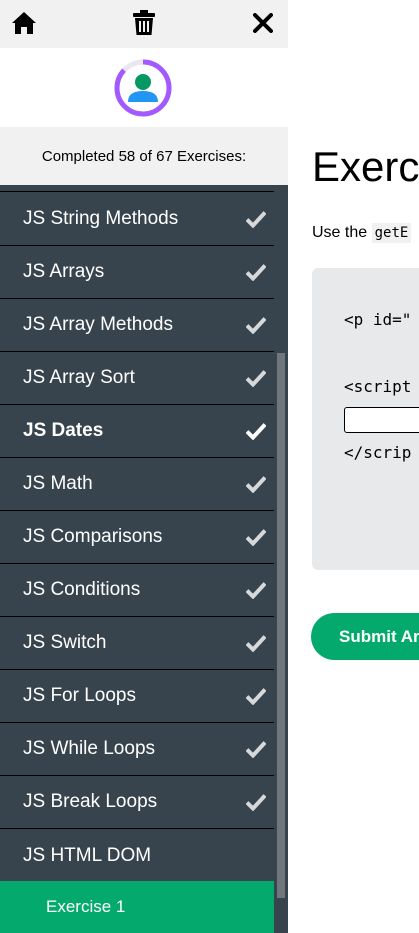  I want to click on list-item-label: JS Comparisons, so click(93, 536).